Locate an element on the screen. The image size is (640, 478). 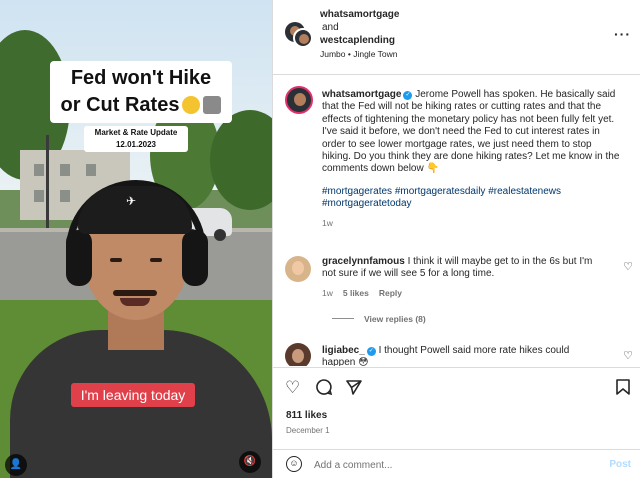
video-title-card: Fed won't Hike or Cut Rates is located at coordinates (141, 92).